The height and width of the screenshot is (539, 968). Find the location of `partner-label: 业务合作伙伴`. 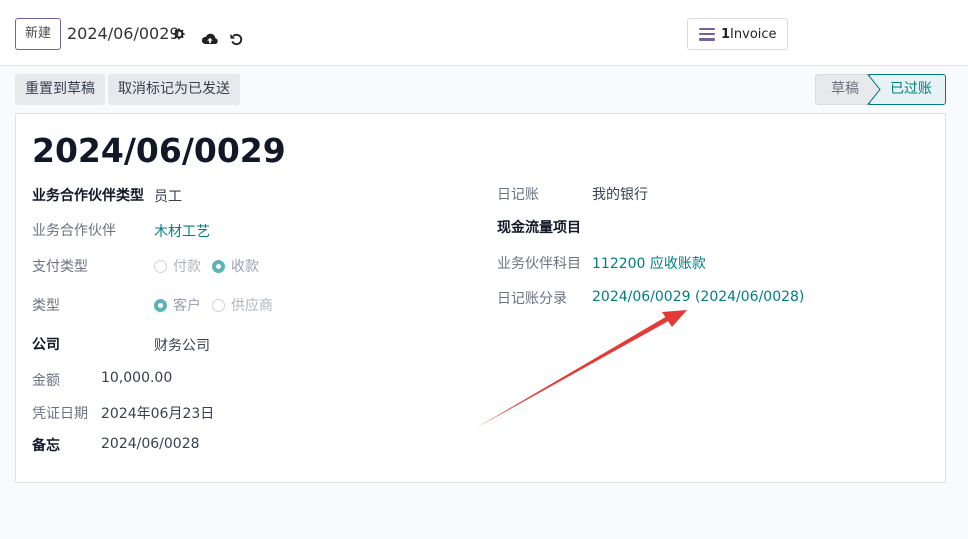

partner-label: 业务合作伙伴 is located at coordinates (74, 231).